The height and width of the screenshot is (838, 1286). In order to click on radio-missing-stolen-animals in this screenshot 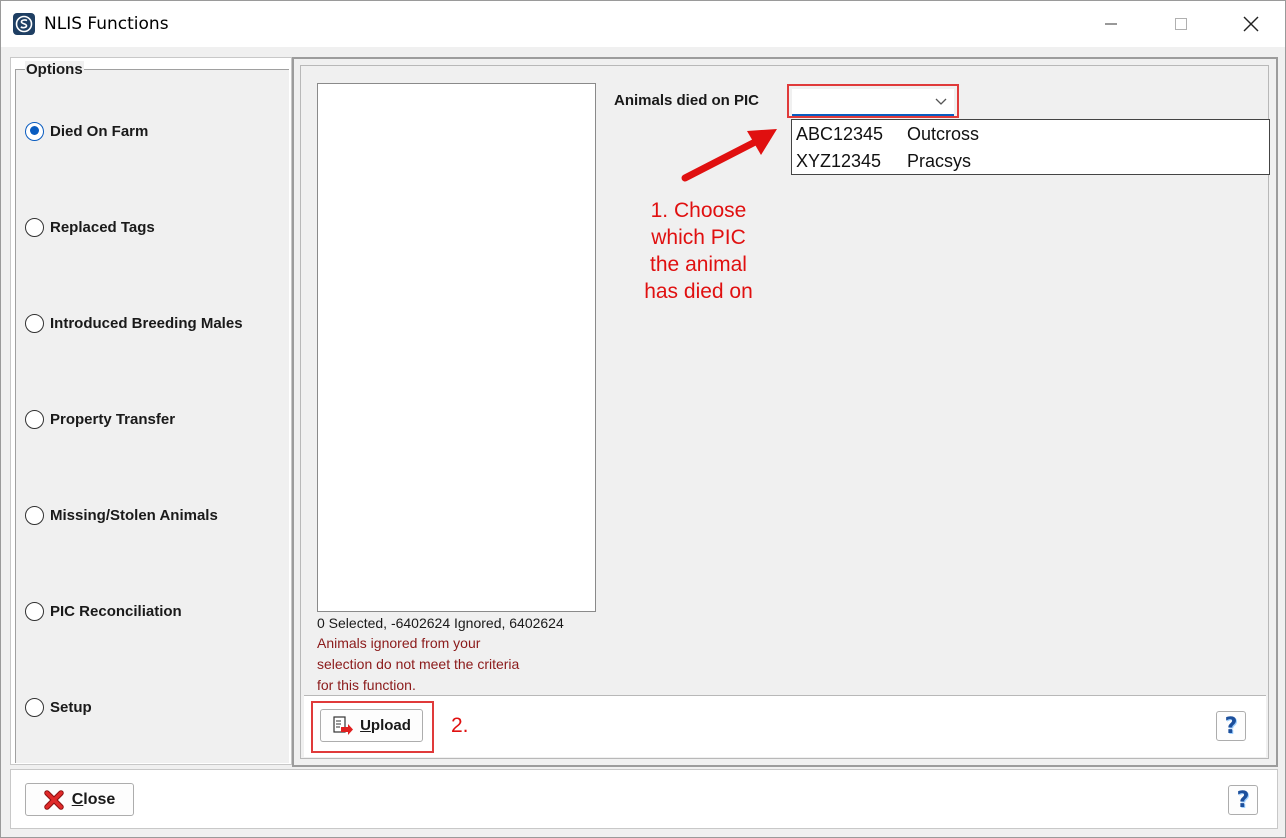, I will do `click(34, 515)`.